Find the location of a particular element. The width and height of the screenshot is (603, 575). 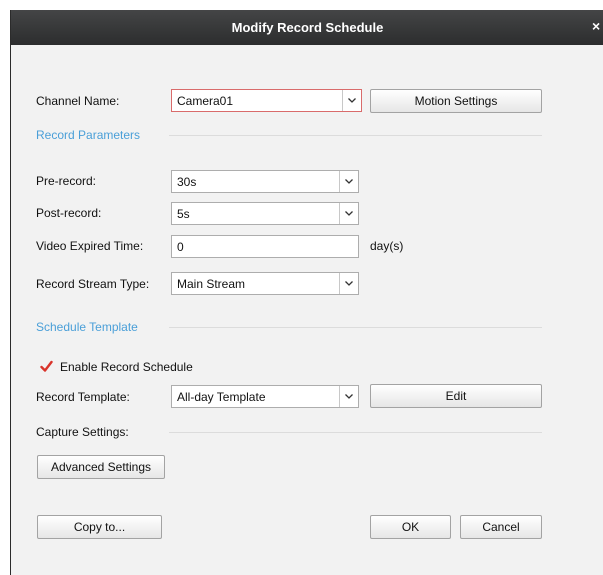

pre-record-value: 30s is located at coordinates (187, 182).